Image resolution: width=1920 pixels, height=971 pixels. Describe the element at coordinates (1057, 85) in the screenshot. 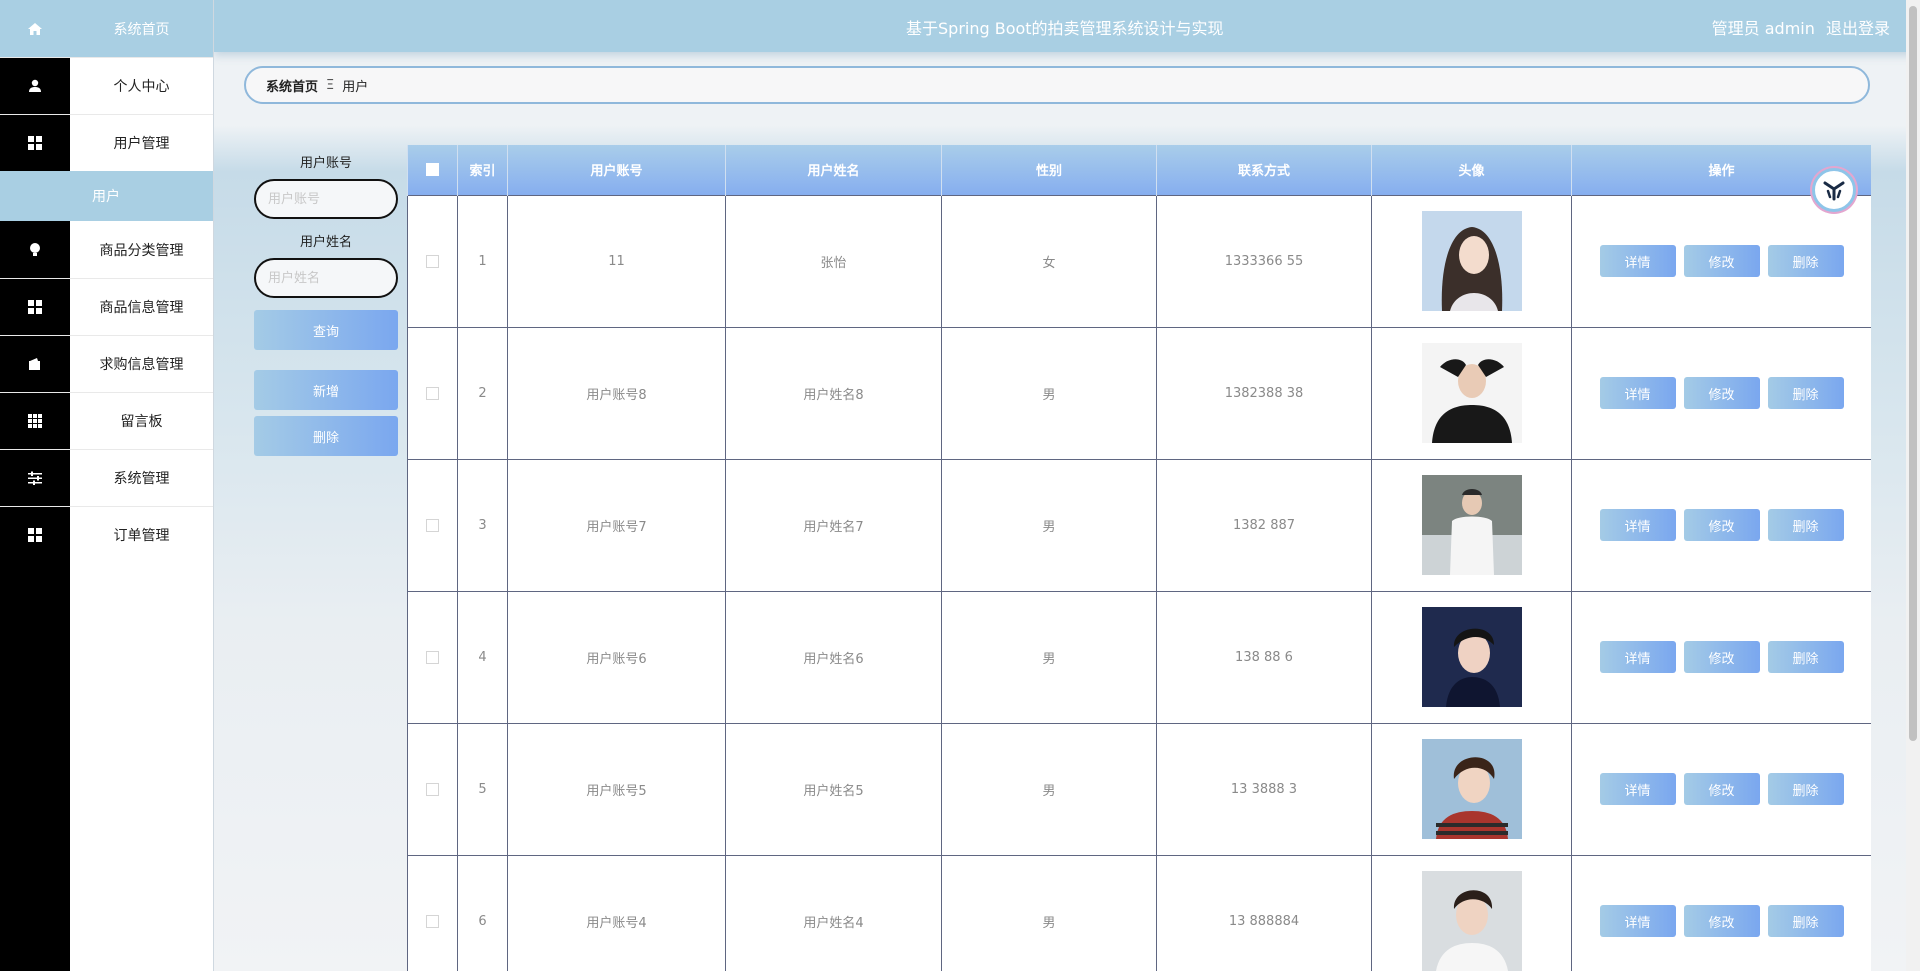

I see `breadcrumb: 系统首页 Ξ 用户` at that location.